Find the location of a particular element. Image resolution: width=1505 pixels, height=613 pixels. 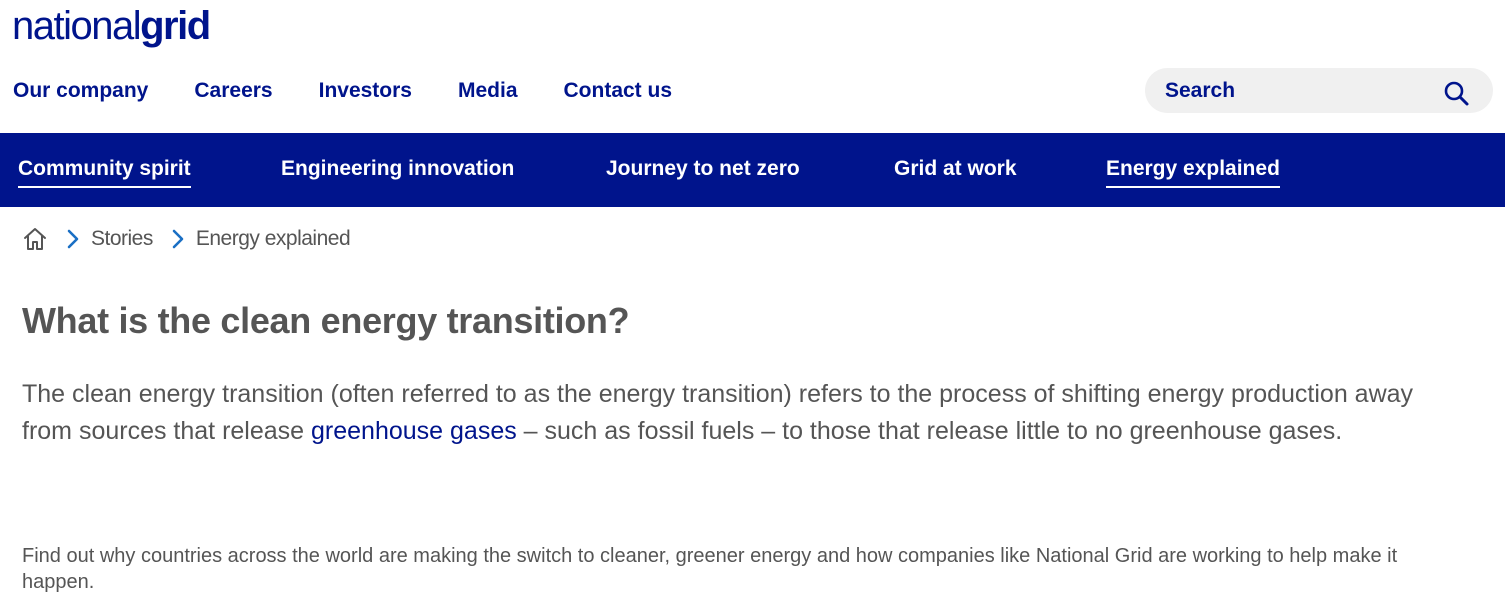

top-nav-investors: Investors is located at coordinates (365, 91).